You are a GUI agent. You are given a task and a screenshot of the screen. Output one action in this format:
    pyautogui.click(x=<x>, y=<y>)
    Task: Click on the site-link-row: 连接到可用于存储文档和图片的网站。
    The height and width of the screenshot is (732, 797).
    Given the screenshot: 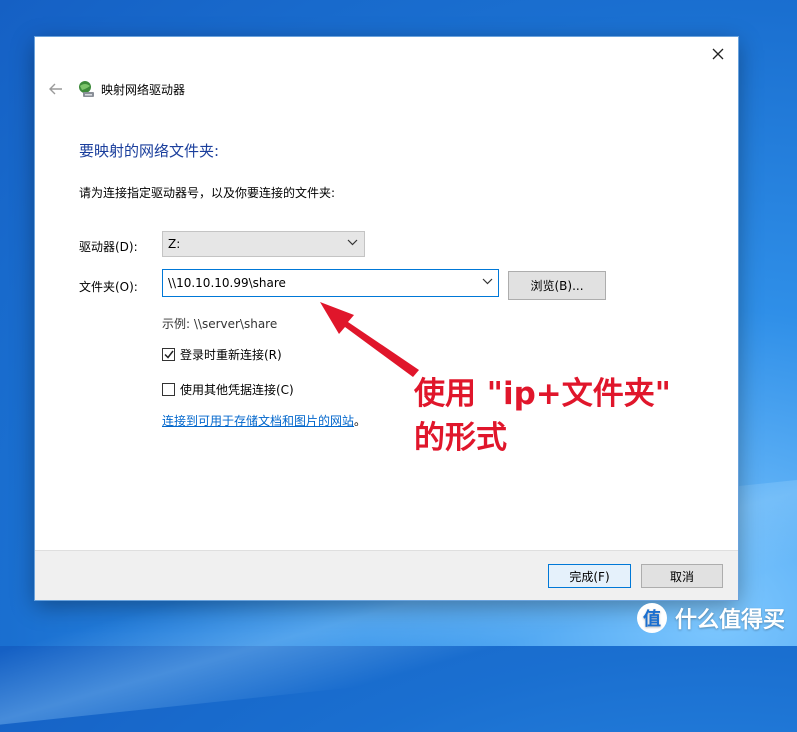 What is the action you would take?
    pyautogui.click(x=264, y=420)
    